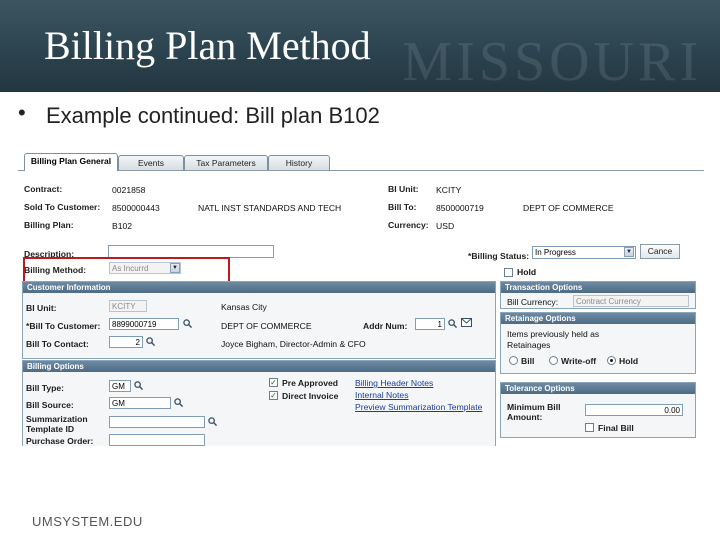 This screenshot has width=720, height=540. What do you see at coordinates (553, 360) in the screenshot?
I see `radio-write-off` at bounding box center [553, 360].